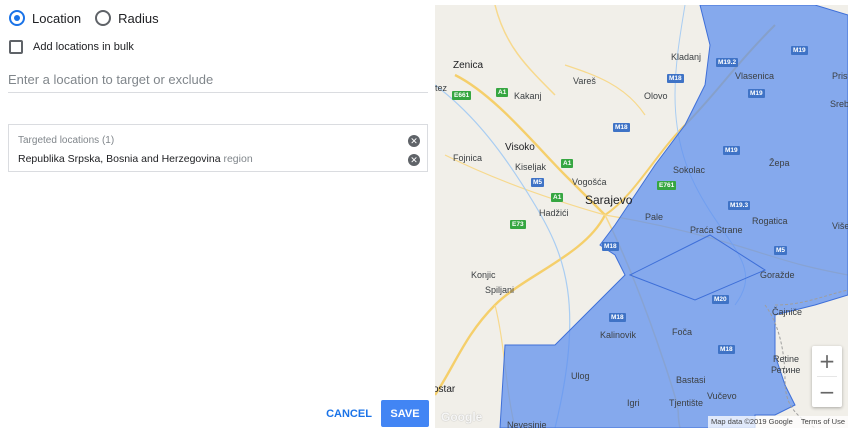 The image size is (850, 434). What do you see at coordinates (755, 76) in the screenshot?
I see `map-place-label: Vlasenica` at bounding box center [755, 76].